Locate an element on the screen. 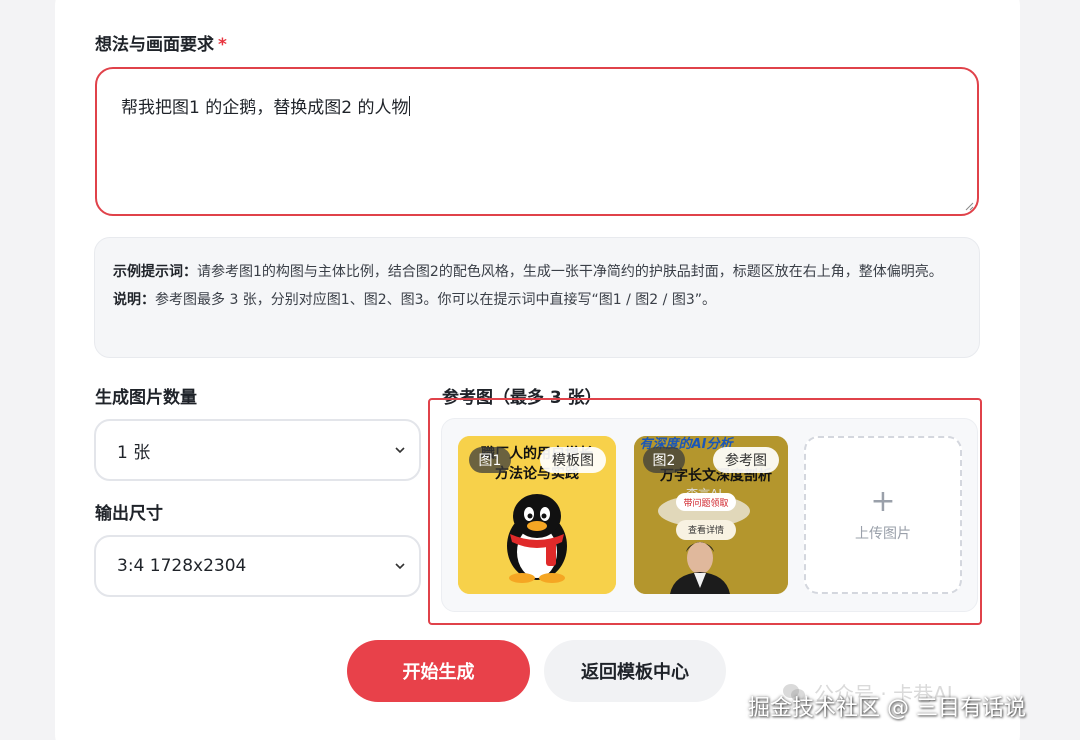 Image resolution: width=1080 pixels, height=740 pixels. count-select: 1 张 is located at coordinates (257, 450).